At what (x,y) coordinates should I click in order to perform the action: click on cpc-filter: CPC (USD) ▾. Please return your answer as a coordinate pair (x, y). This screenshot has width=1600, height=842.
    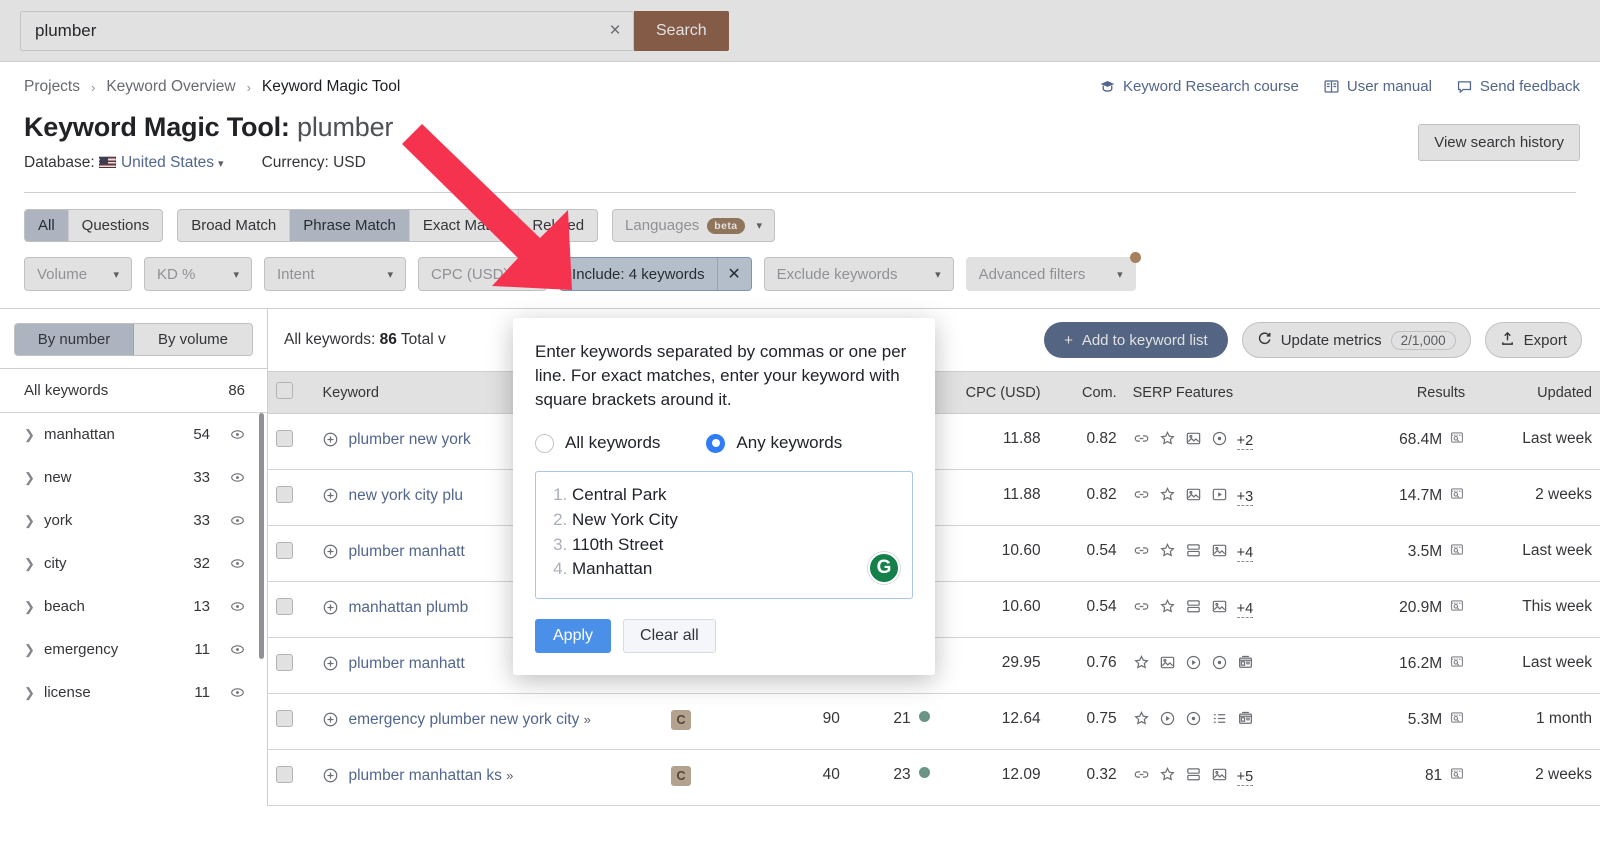
    Looking at the image, I should click on (483, 274).